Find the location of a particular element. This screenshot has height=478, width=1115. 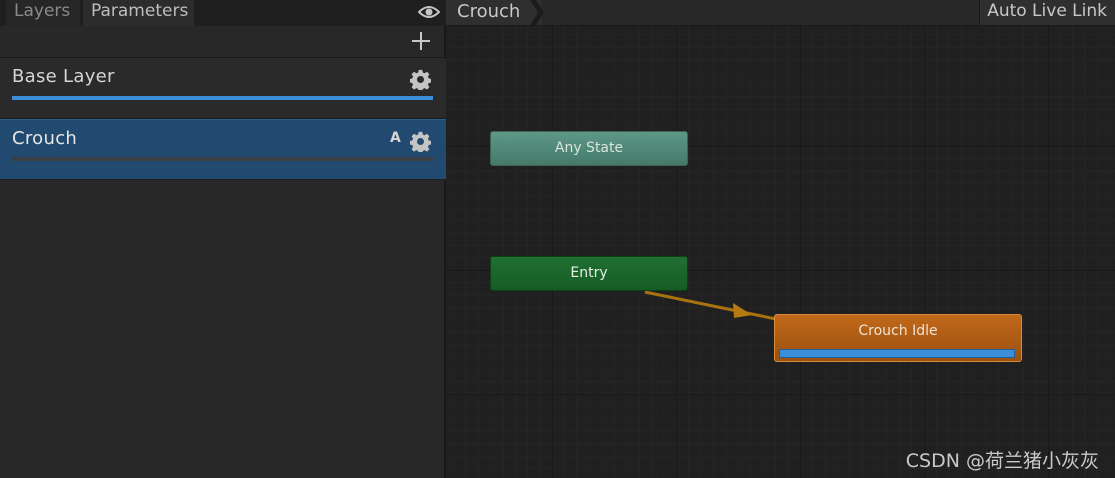

state-progress-bar is located at coordinates (897, 353).